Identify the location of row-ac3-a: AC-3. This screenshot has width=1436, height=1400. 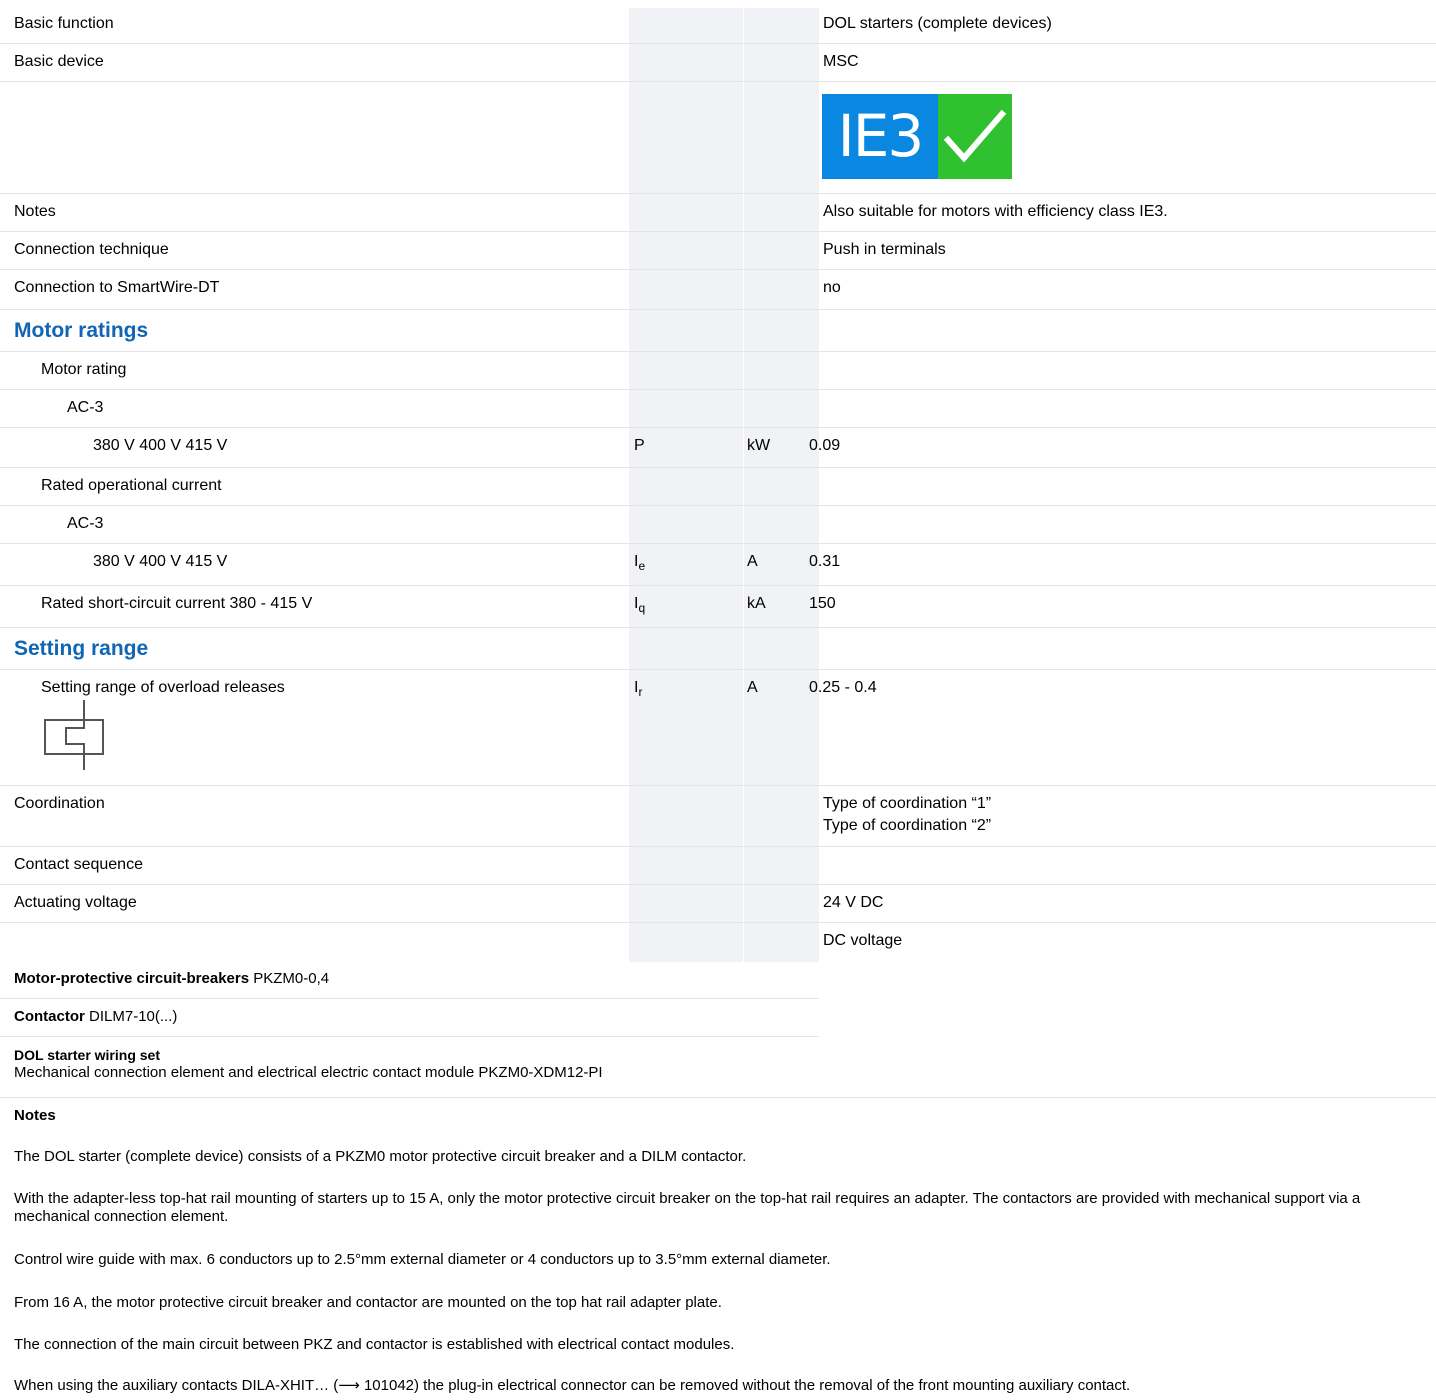
(718, 409).